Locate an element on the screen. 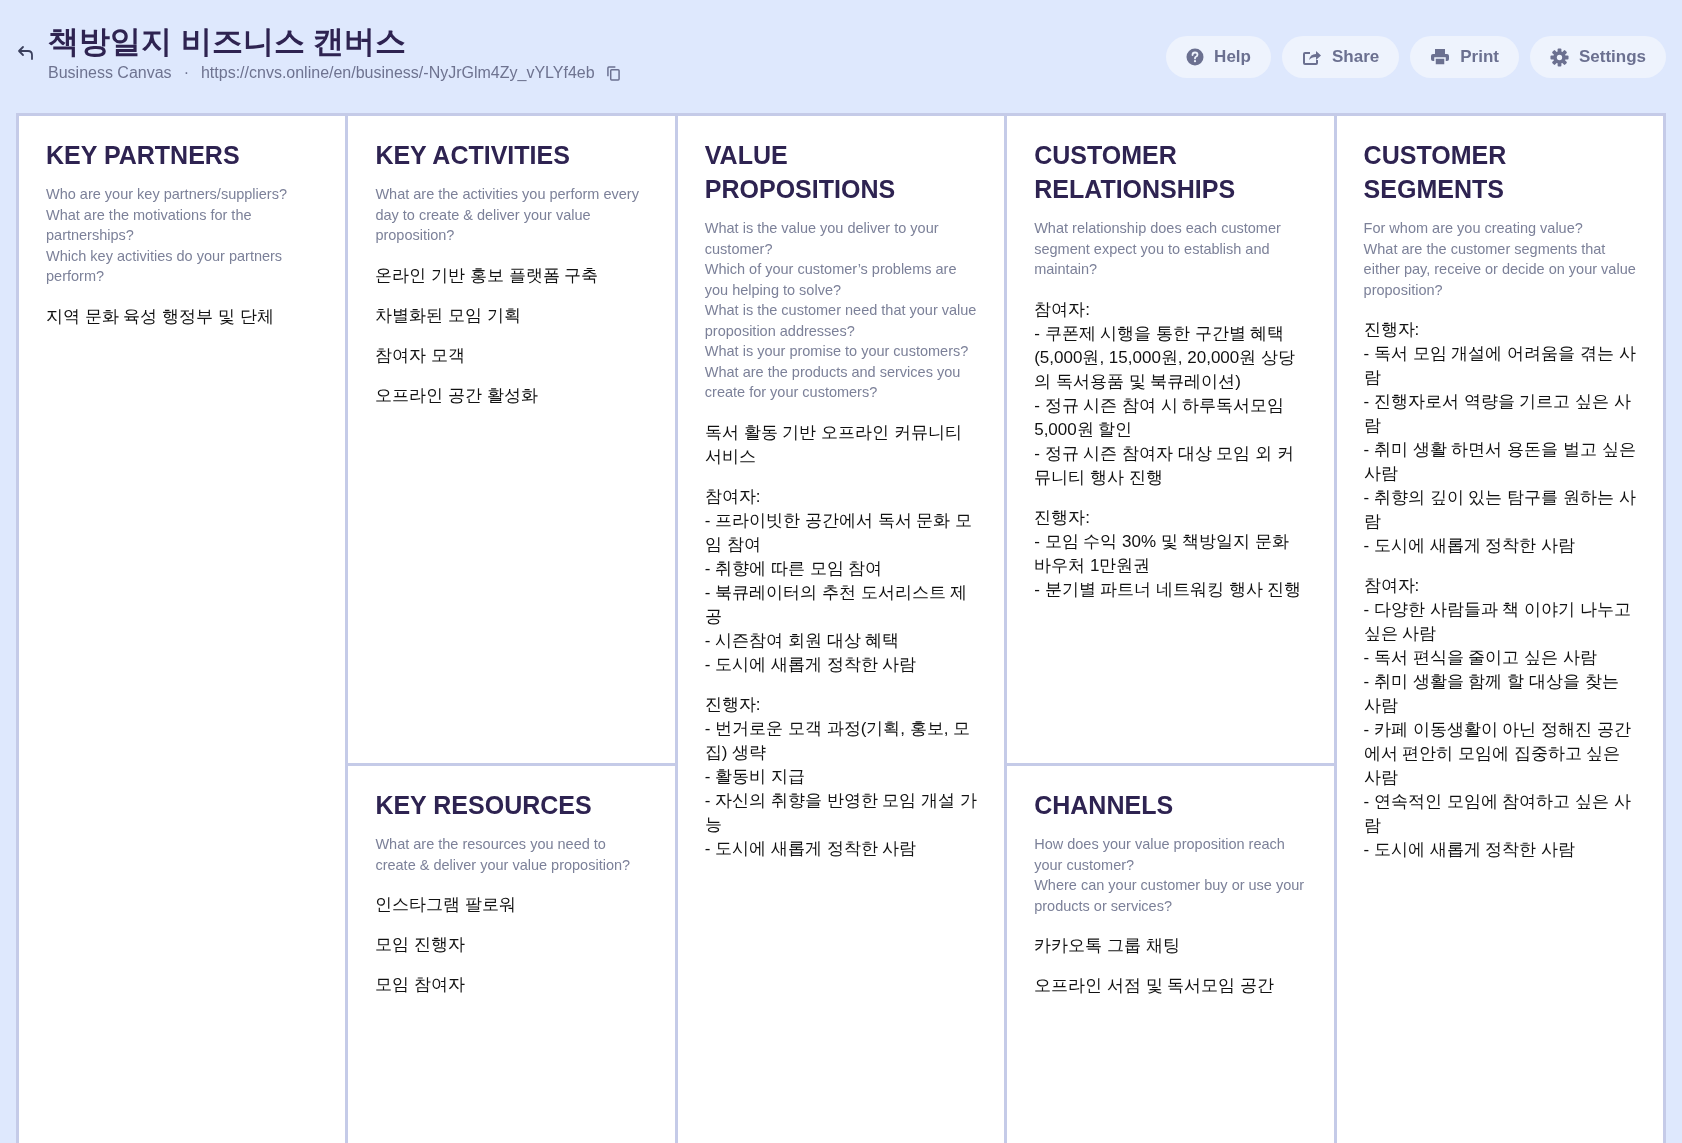 Image resolution: width=1682 pixels, height=1143 pixels. note-text: 인스타그램 팔로워 is located at coordinates (511, 905).